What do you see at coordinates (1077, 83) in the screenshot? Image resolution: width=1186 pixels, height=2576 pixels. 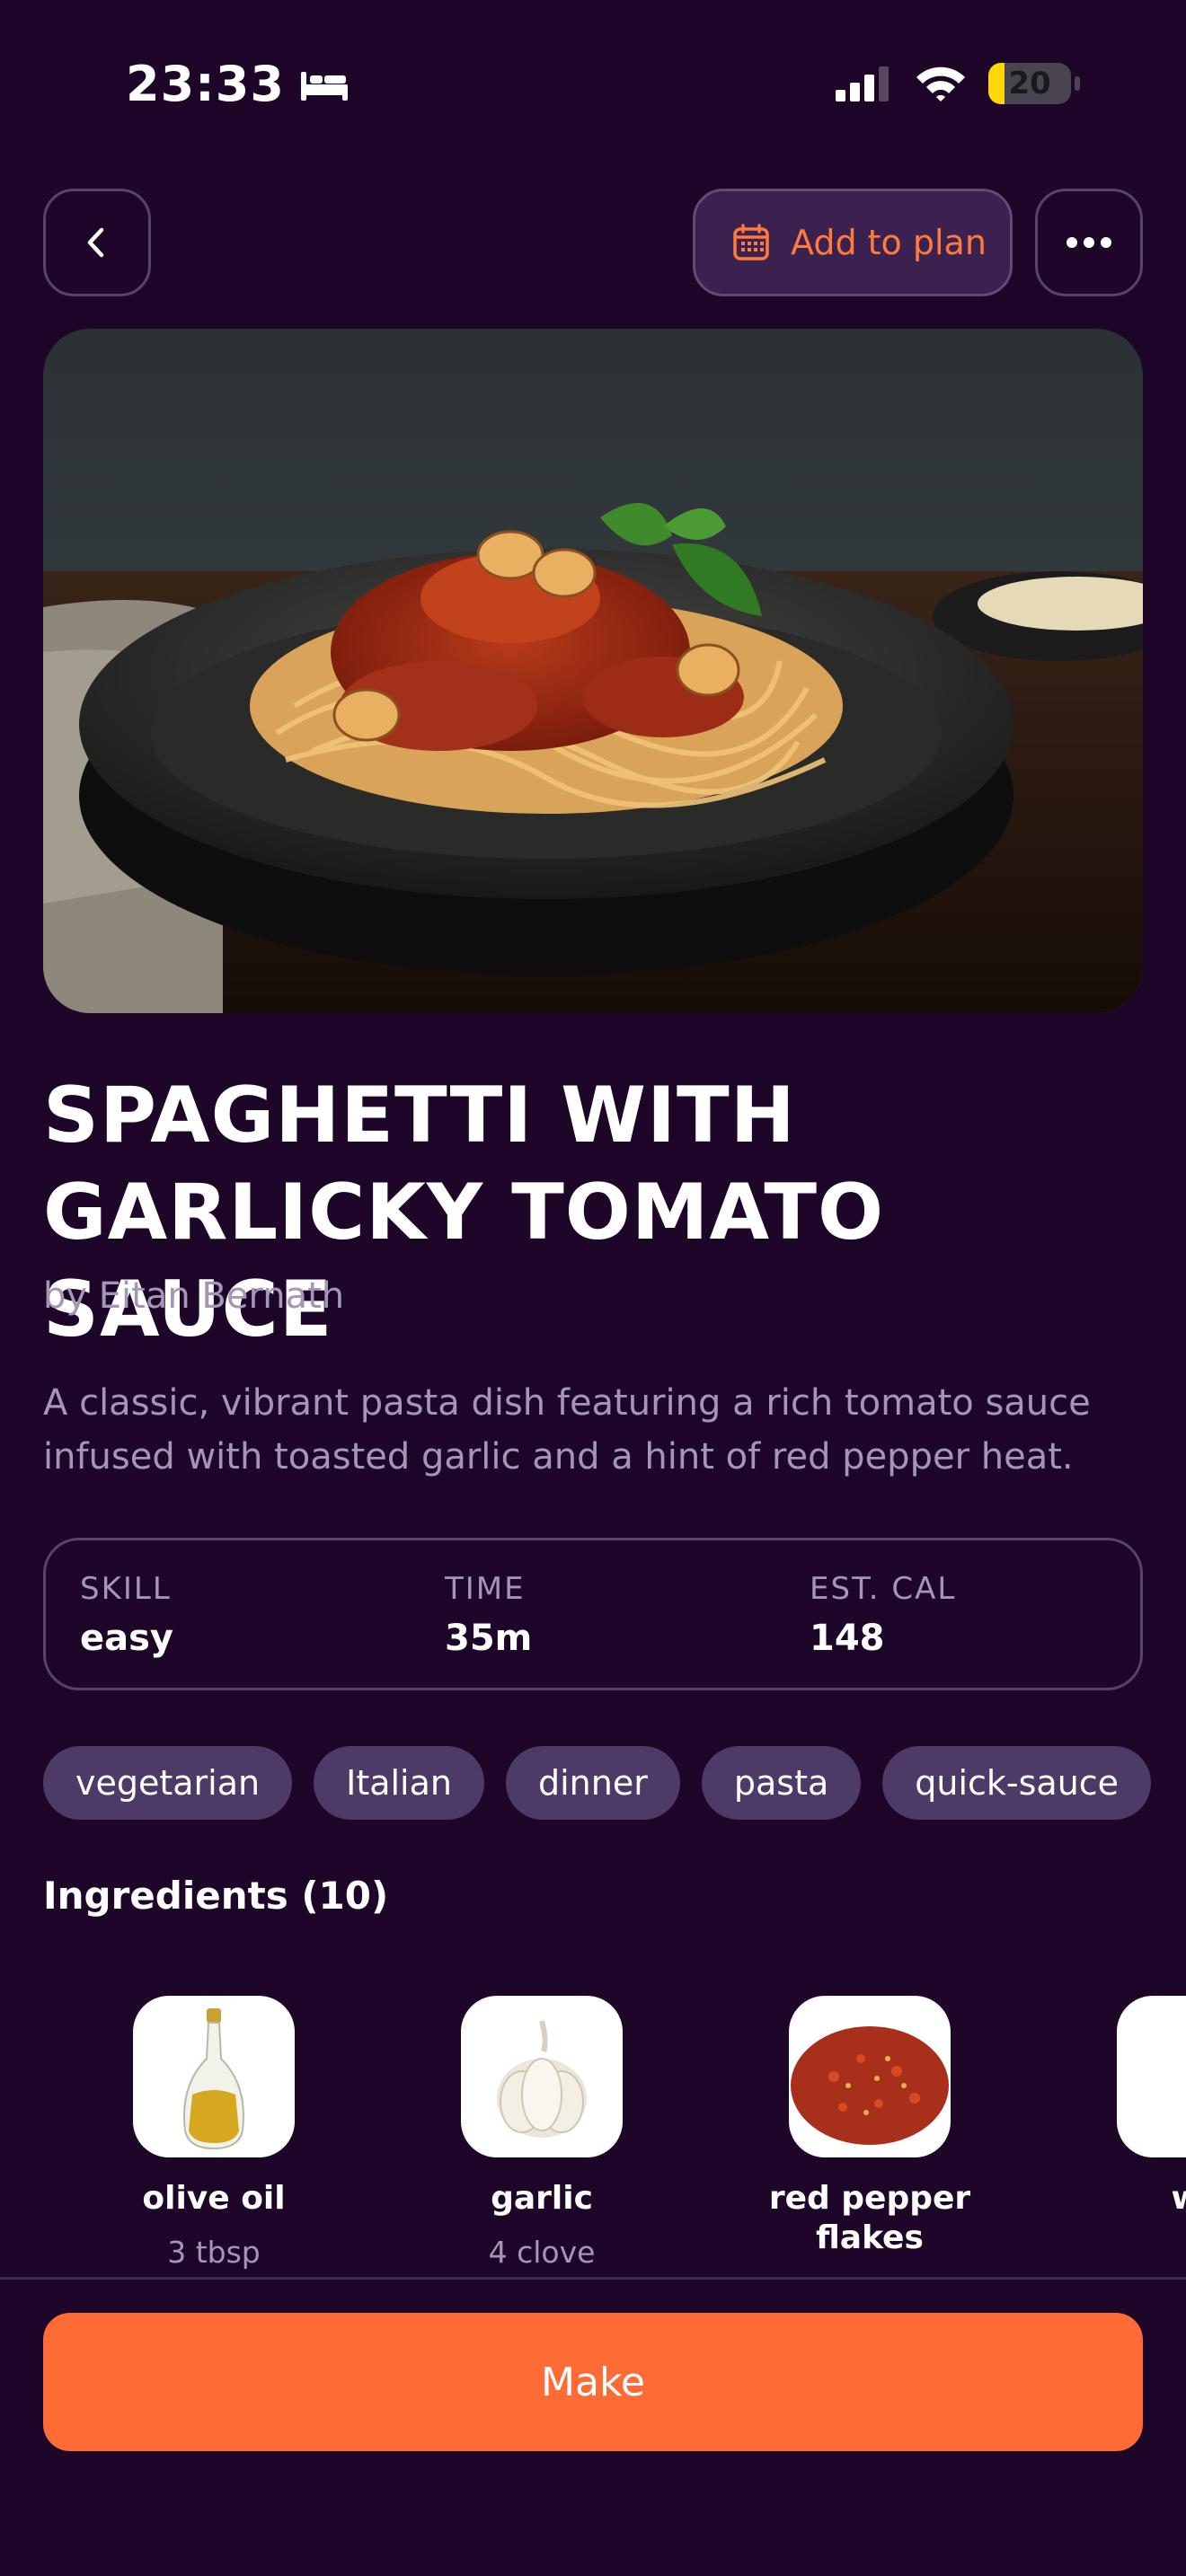 I see `battery-cap` at bounding box center [1077, 83].